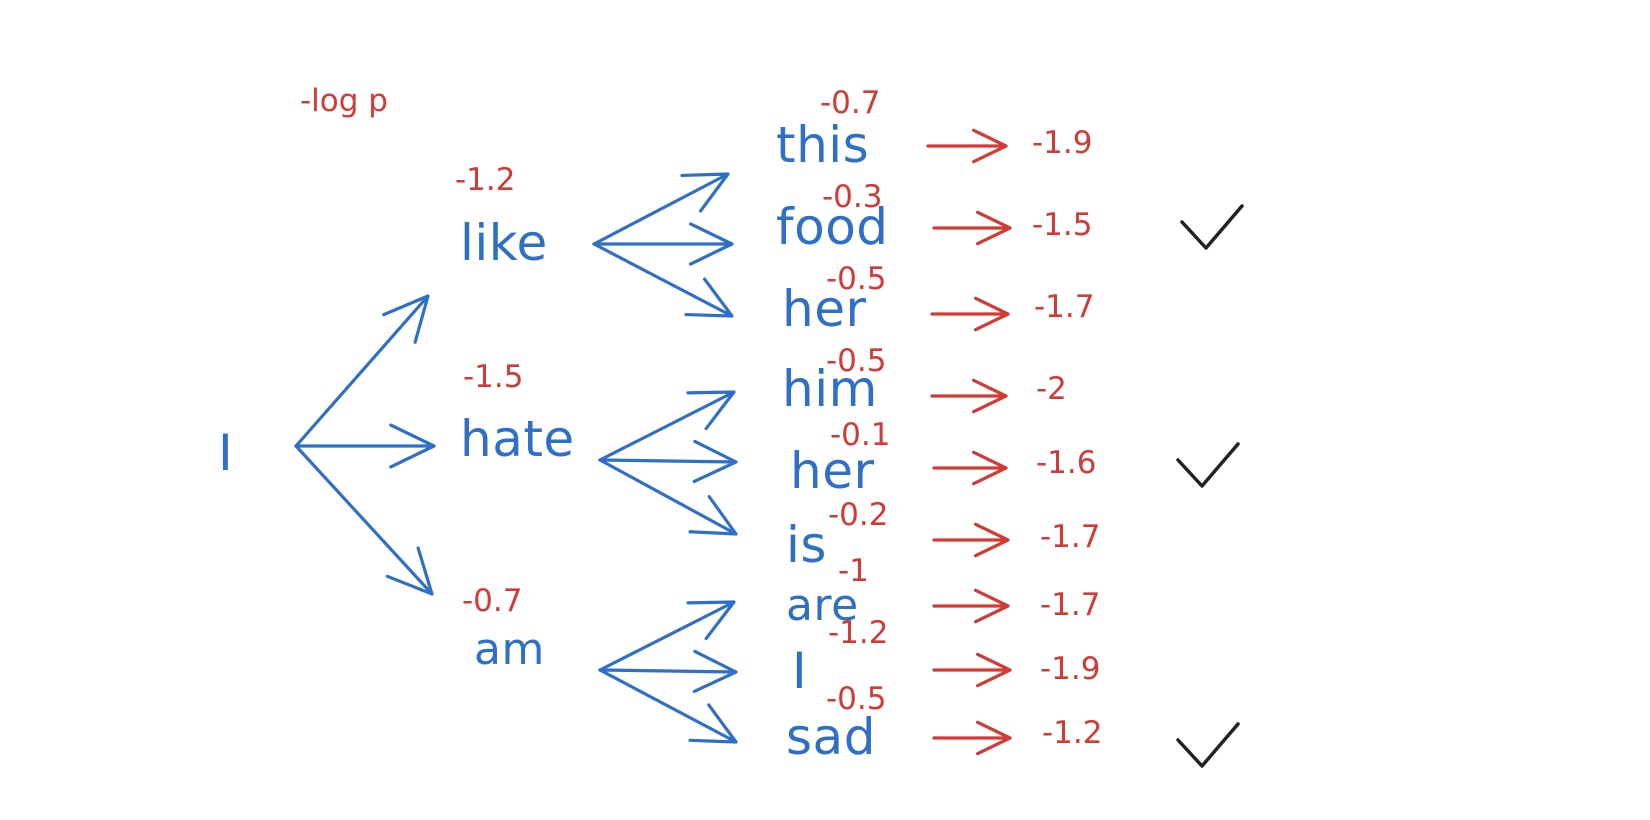 The height and width of the screenshot is (820, 1650). What do you see at coordinates (850, 103) in the screenshot?
I see `level2-score-this: -0.7` at bounding box center [850, 103].